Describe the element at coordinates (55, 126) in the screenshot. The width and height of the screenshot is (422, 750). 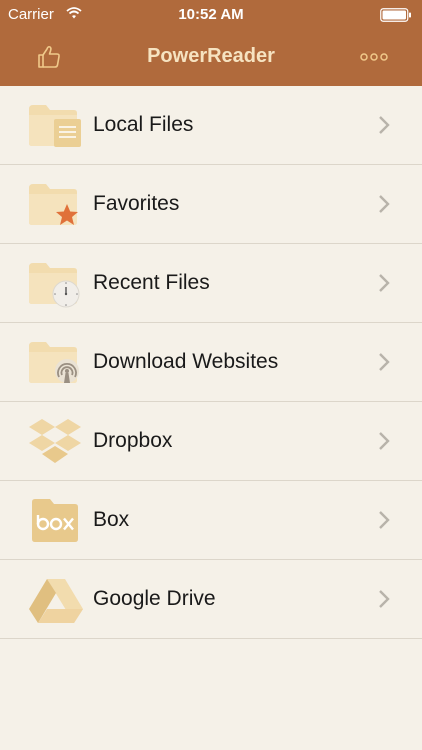
I see `local-files-folder-icon` at that location.